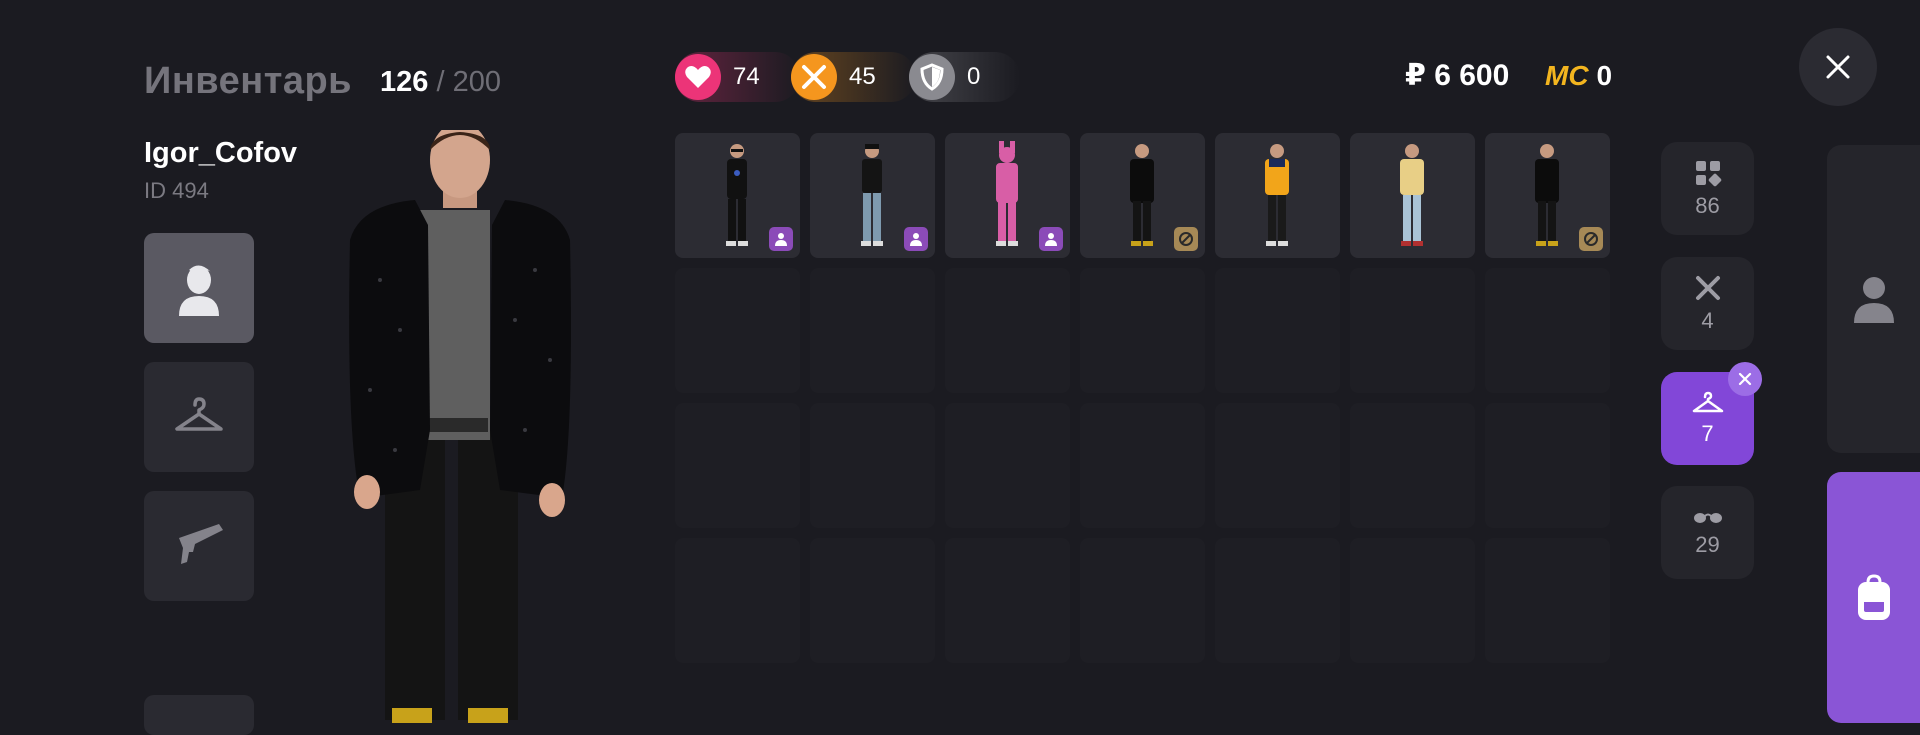 This screenshot has width=1920, height=735. I want to click on pistol-icon, so click(201, 544).